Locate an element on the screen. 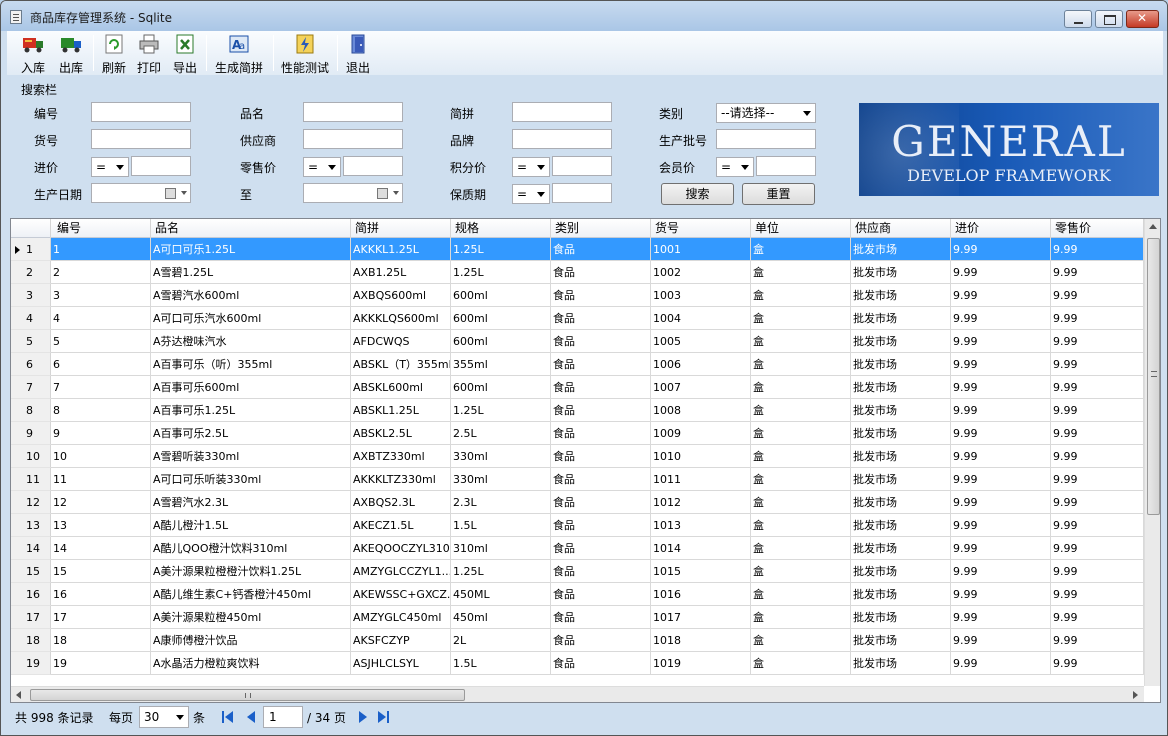 This screenshot has width=1168, height=736. table-cell: AMZYGLC450ml is located at coordinates (401, 617).